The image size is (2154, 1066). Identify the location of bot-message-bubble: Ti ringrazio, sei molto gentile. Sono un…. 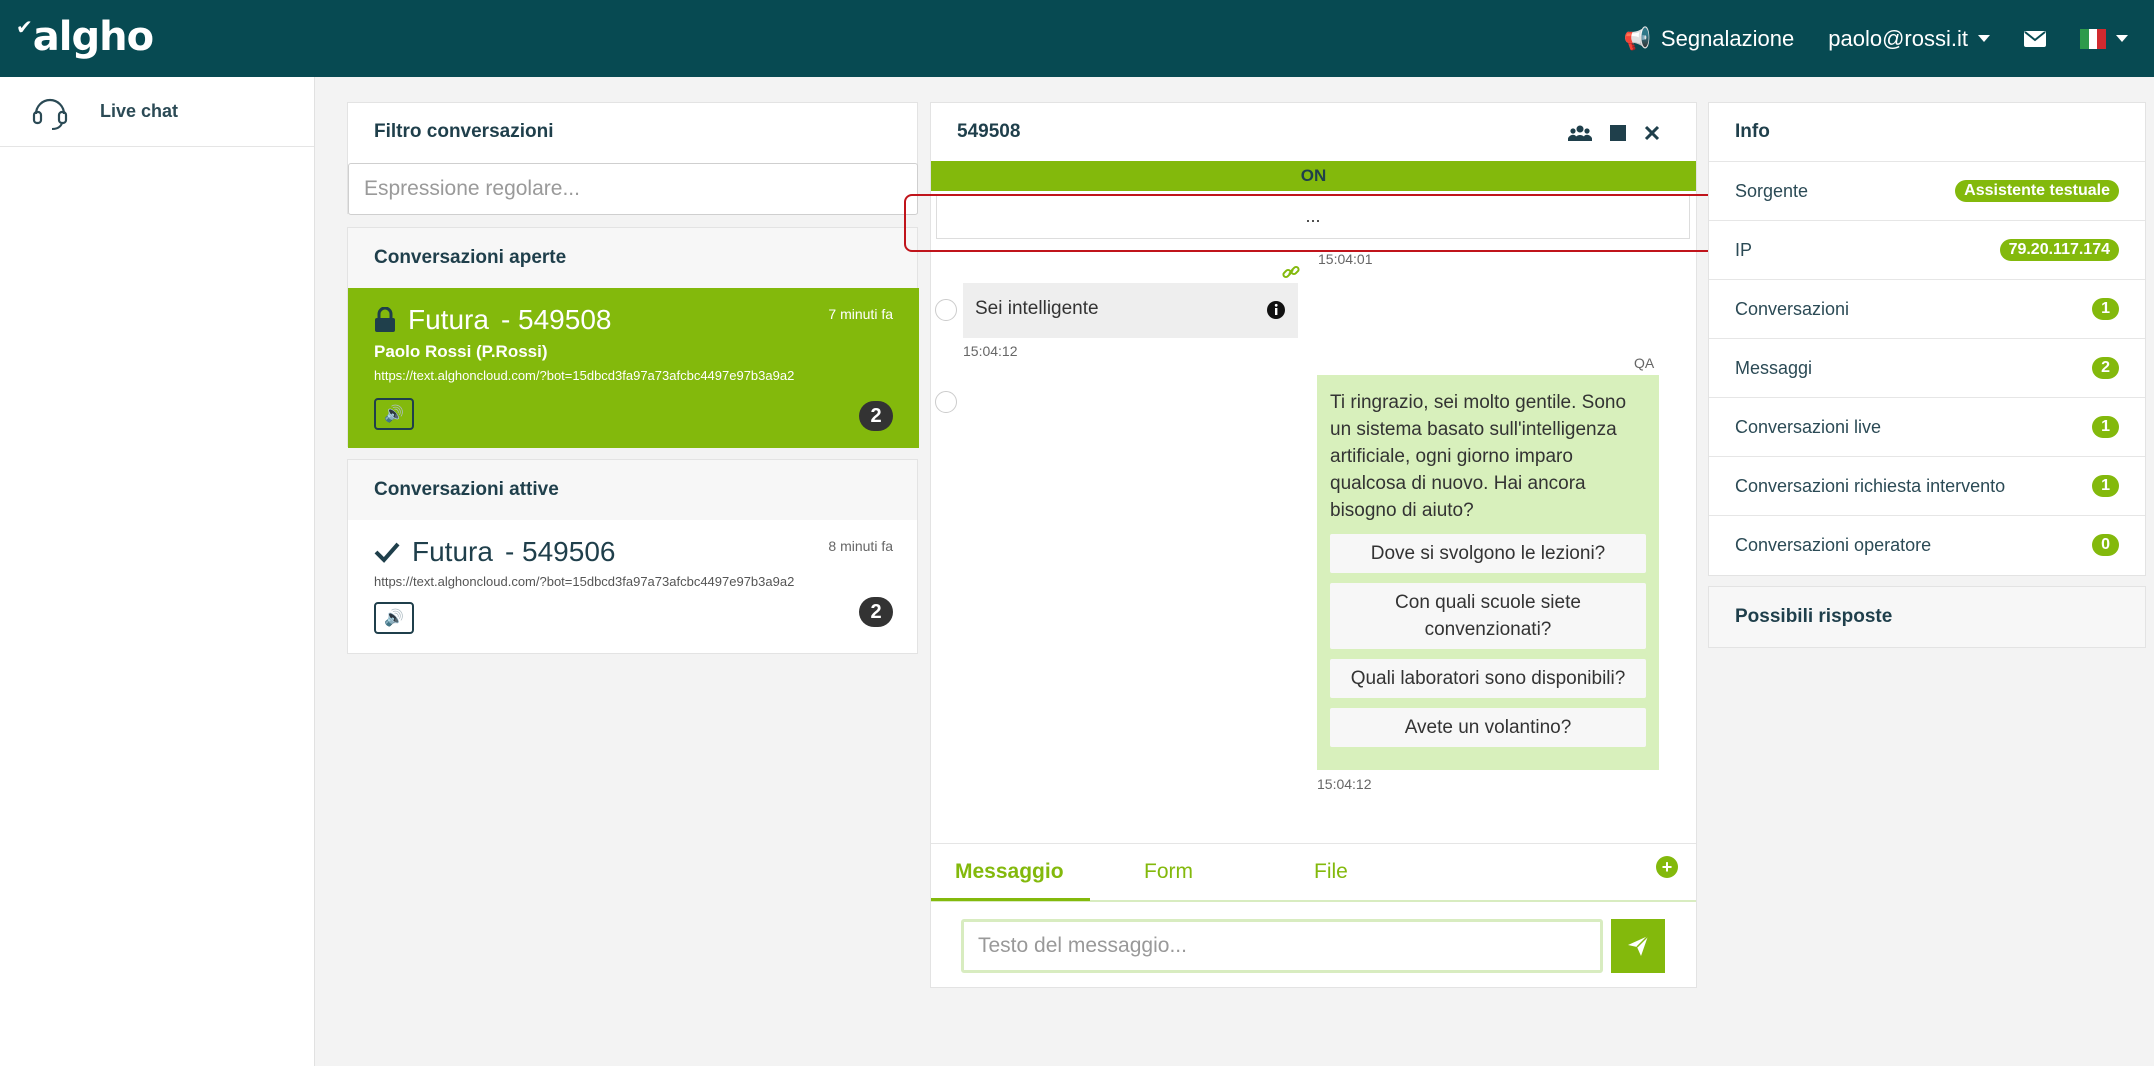
(1488, 572).